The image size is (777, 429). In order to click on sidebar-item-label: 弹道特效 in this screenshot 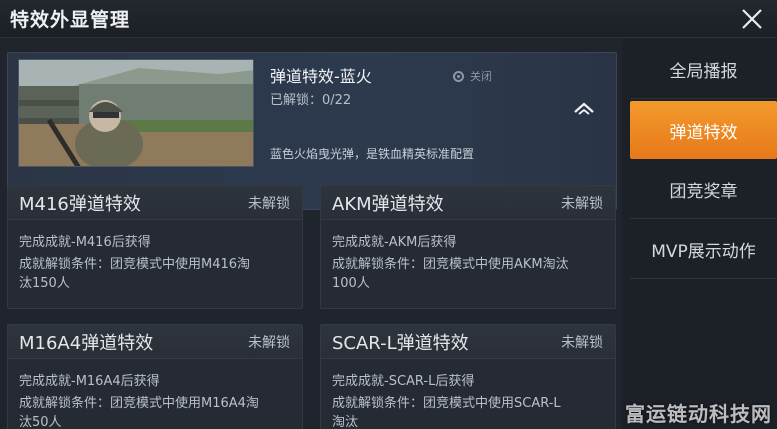, I will do `click(703, 132)`.